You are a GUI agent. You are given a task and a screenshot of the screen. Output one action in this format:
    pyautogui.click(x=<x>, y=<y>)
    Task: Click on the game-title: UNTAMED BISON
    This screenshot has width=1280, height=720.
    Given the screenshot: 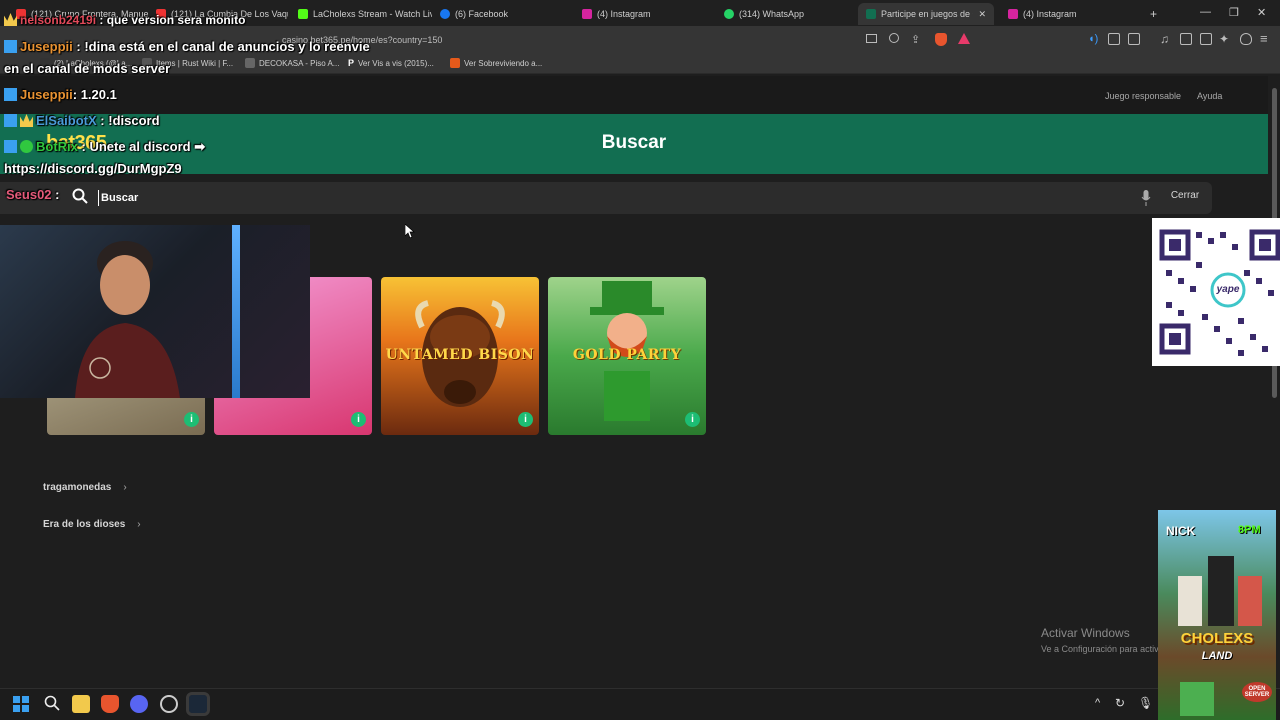 What is the action you would take?
    pyautogui.click(x=460, y=355)
    